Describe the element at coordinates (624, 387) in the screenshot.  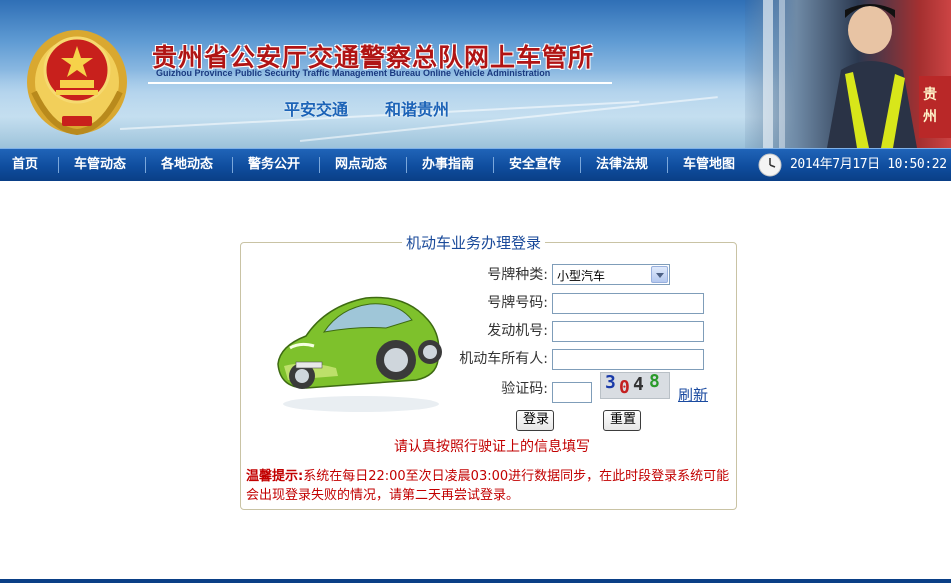
I see `captcha-char: 0` at that location.